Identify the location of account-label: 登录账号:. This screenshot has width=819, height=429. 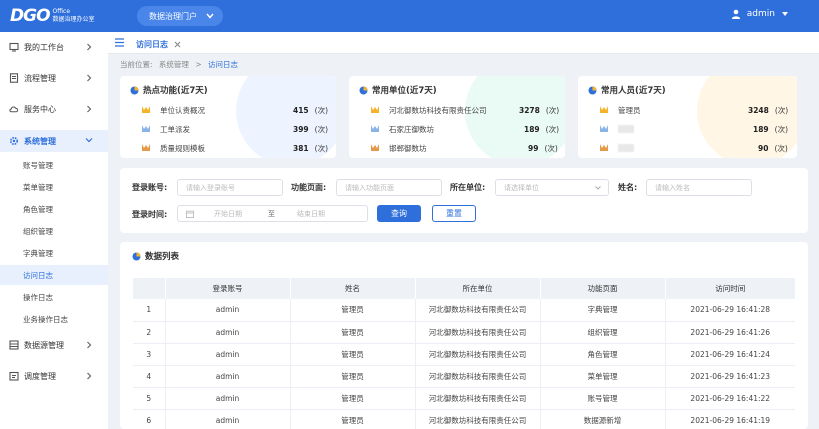
(150, 187).